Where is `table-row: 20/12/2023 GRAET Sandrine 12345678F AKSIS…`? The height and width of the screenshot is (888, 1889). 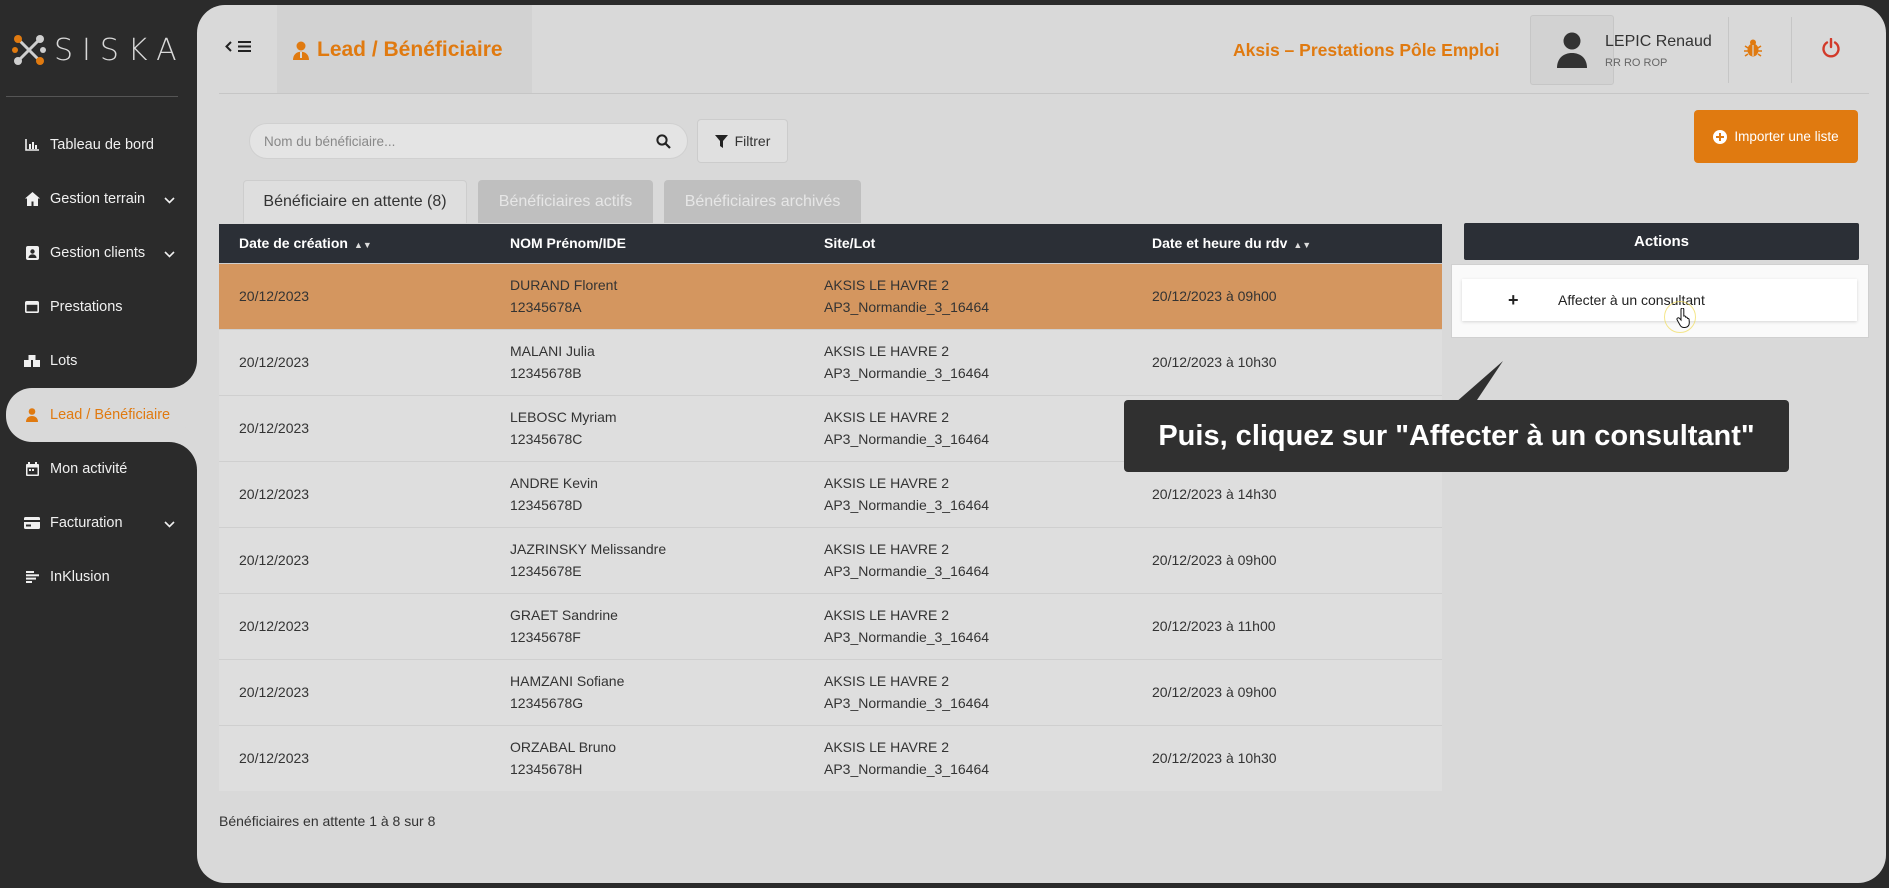
table-row: 20/12/2023 GRAET Sandrine 12345678F AKSIS… is located at coordinates (830, 625).